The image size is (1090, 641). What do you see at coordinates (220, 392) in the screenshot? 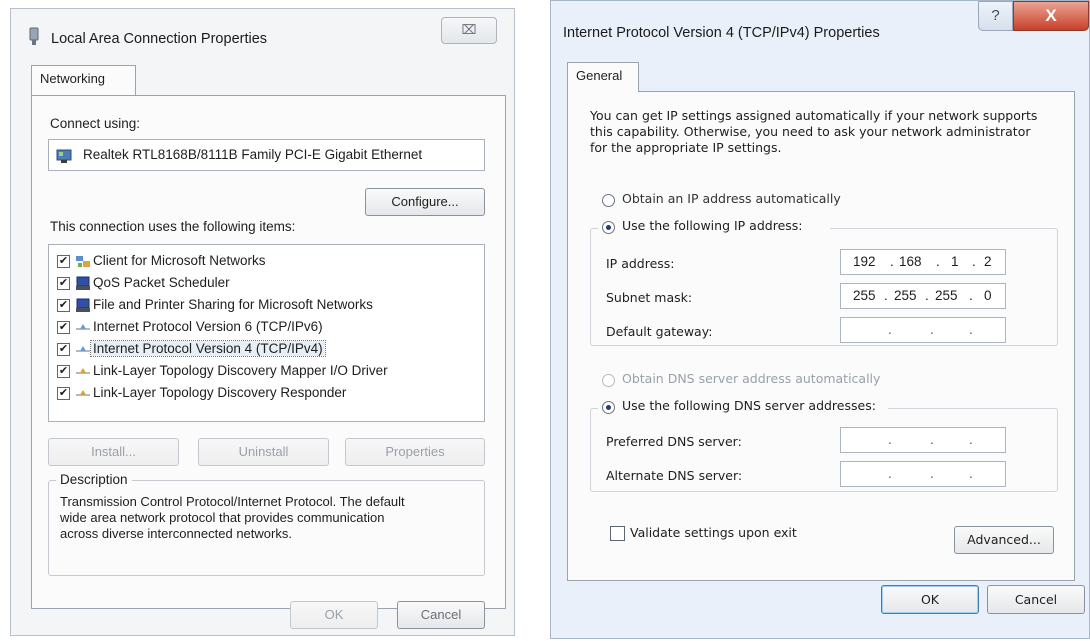
I see `item-label: Link-Layer Topology Discovery Responder` at bounding box center [220, 392].